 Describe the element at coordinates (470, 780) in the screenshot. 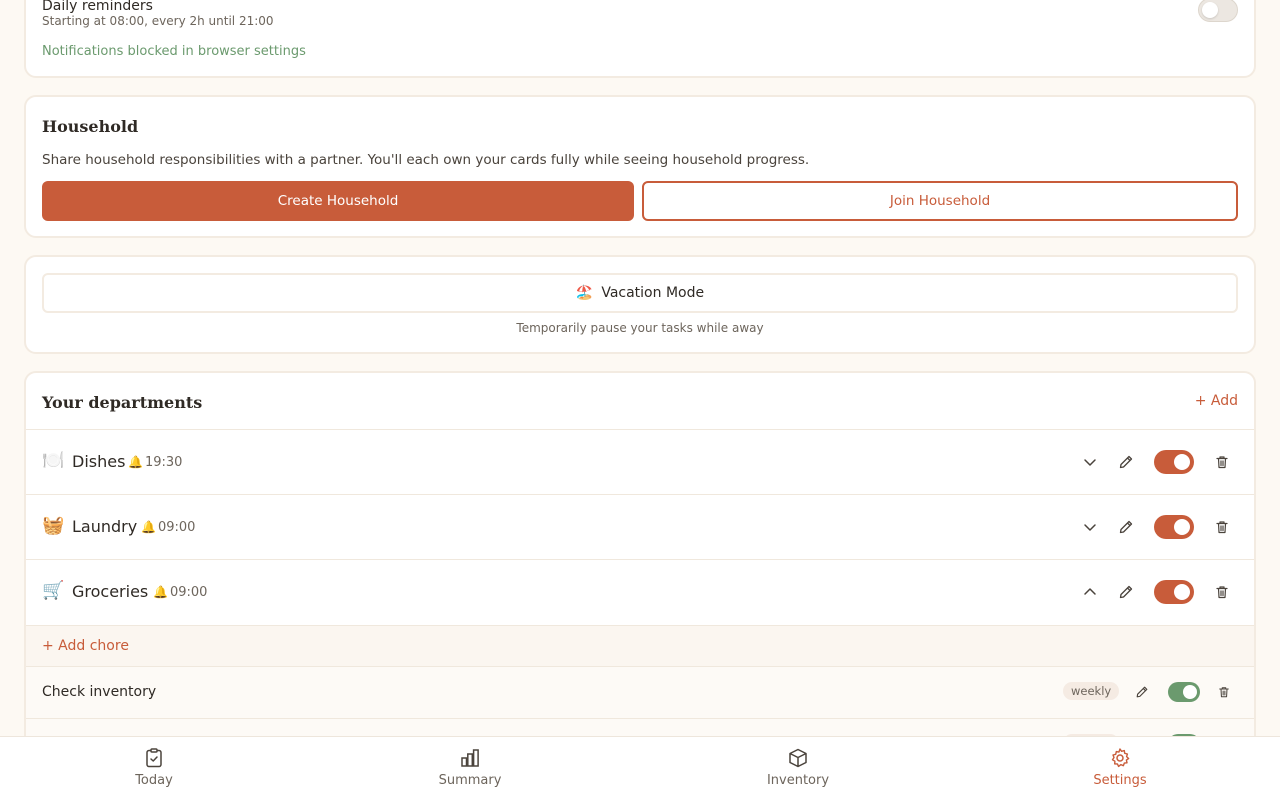

I see `nav-label-summary: Summary` at that location.